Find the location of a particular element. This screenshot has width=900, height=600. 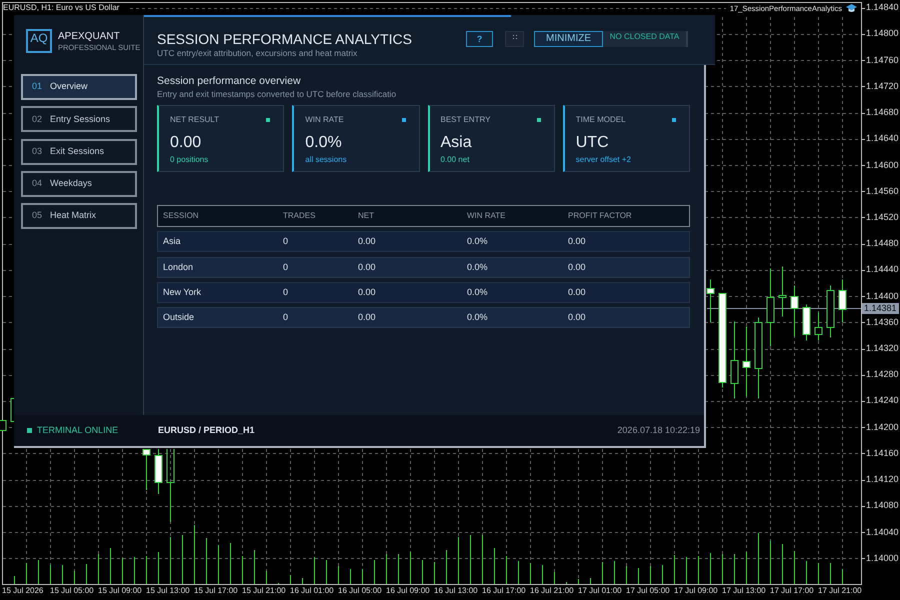

card-value: 0.00 is located at coordinates (186, 143).